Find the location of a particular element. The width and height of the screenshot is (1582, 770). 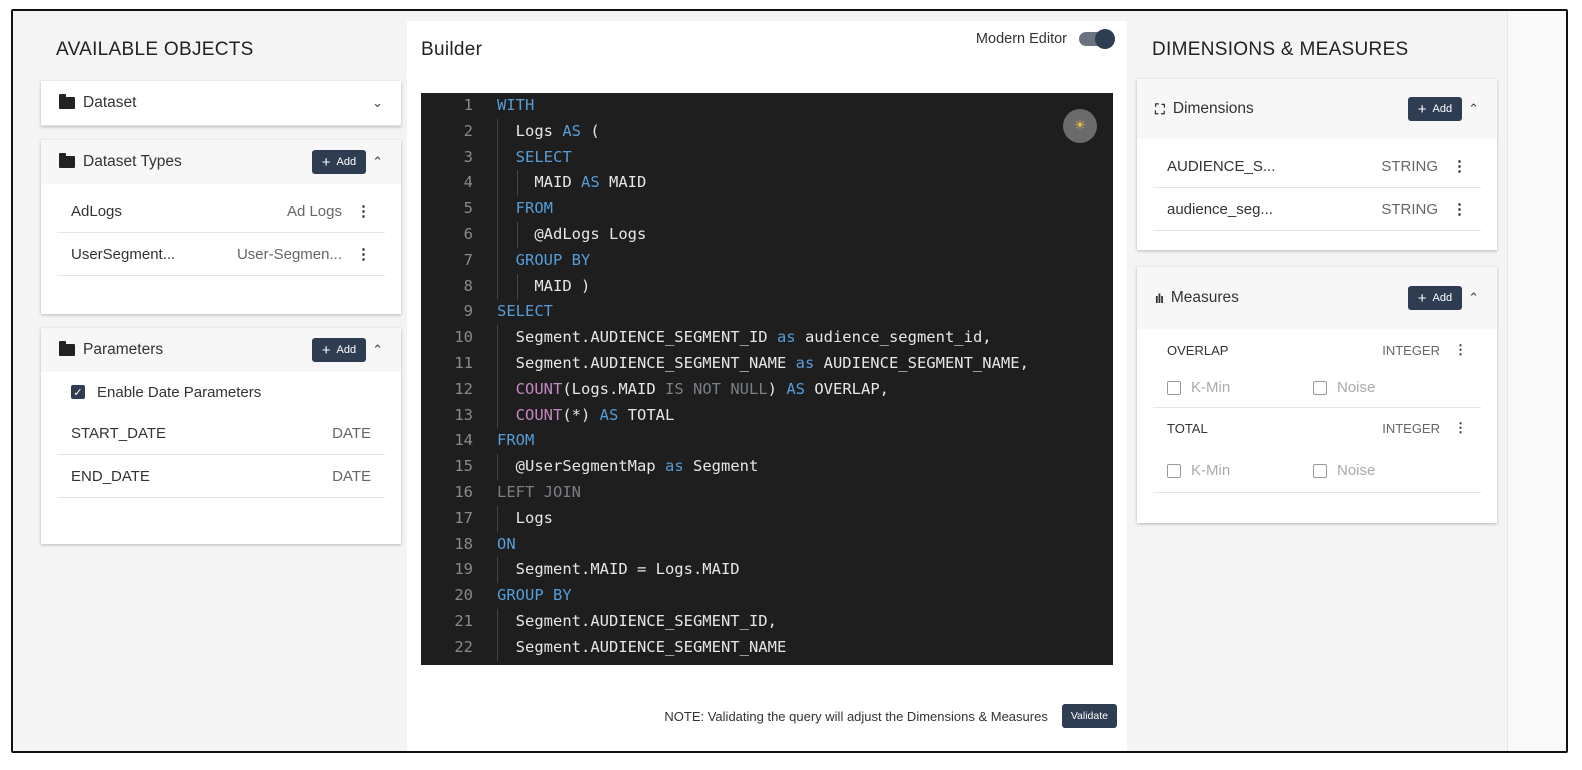

code-line: 5 FROM is located at coordinates (767, 209).